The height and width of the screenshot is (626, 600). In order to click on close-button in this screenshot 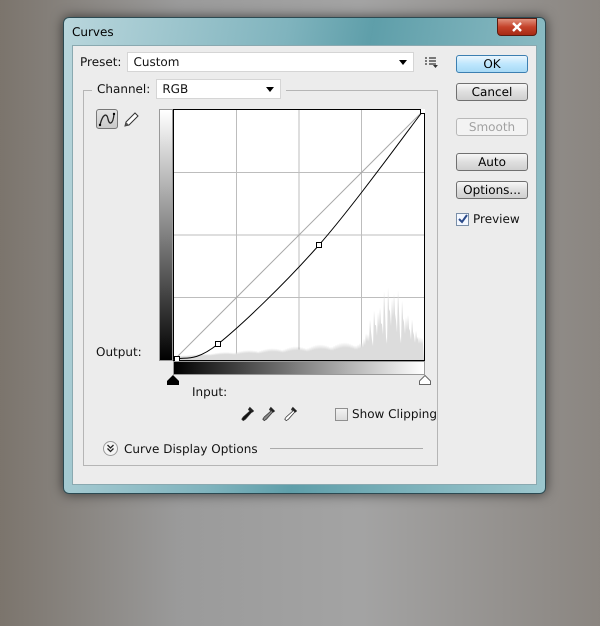, I will do `click(517, 27)`.